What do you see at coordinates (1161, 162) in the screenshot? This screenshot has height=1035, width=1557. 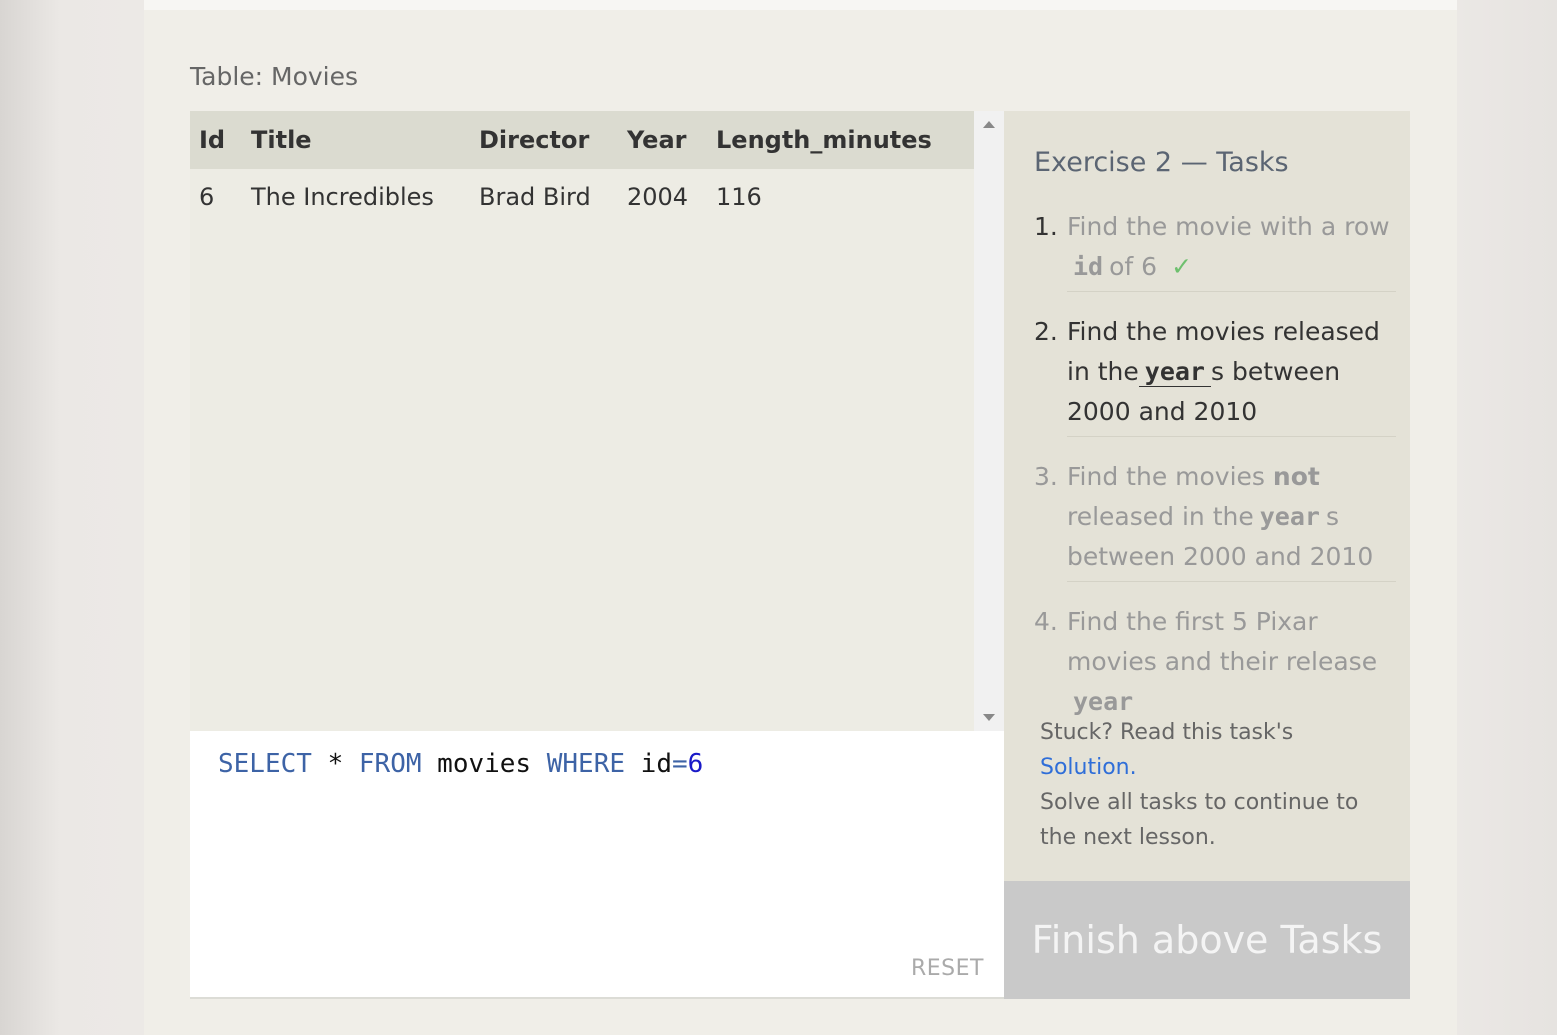 I see `tasks-title: Exercise 2 — Tasks` at bounding box center [1161, 162].